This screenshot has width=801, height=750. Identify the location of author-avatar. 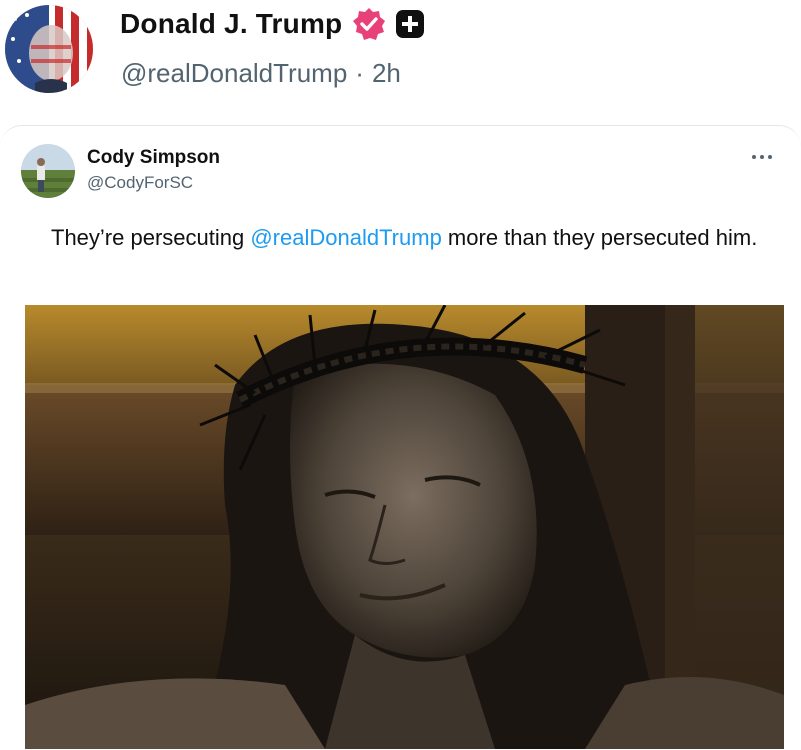
(49, 49).